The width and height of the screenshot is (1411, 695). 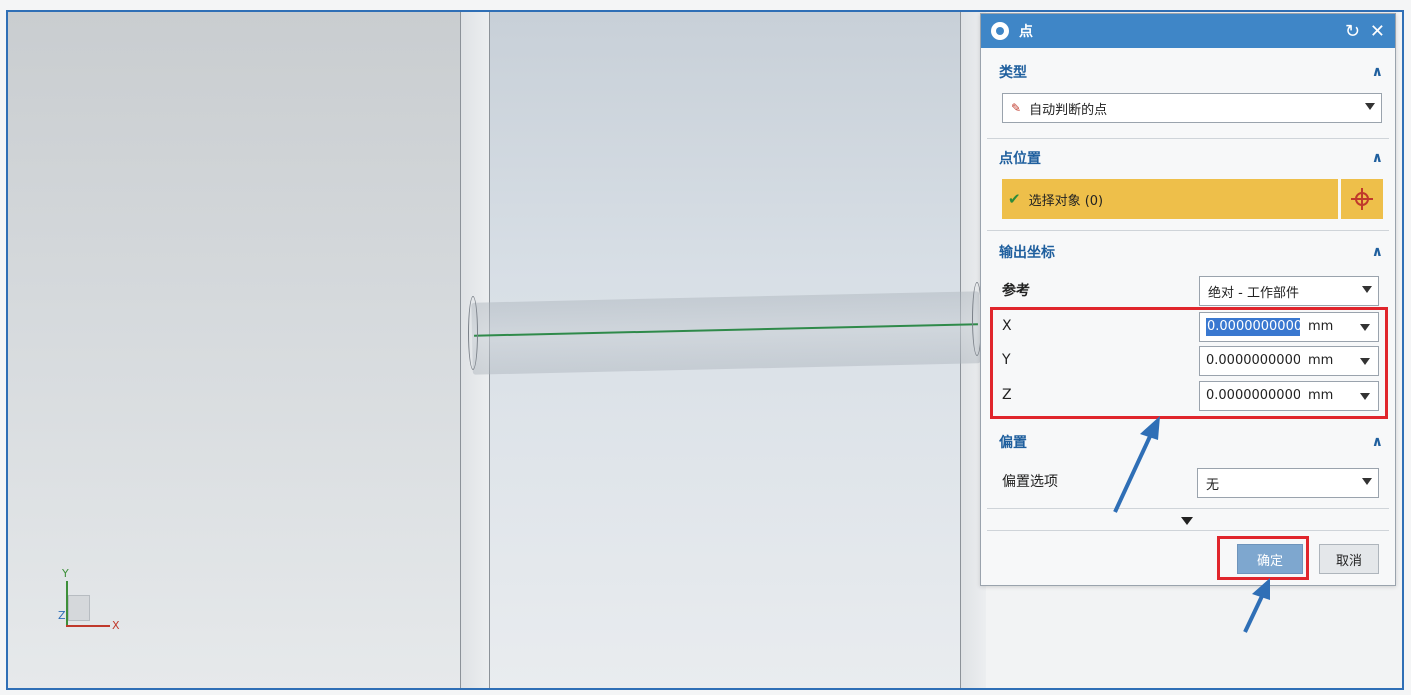 What do you see at coordinates (1191, 442) in the screenshot?
I see `section-offset-header: 偏置 ∧` at bounding box center [1191, 442].